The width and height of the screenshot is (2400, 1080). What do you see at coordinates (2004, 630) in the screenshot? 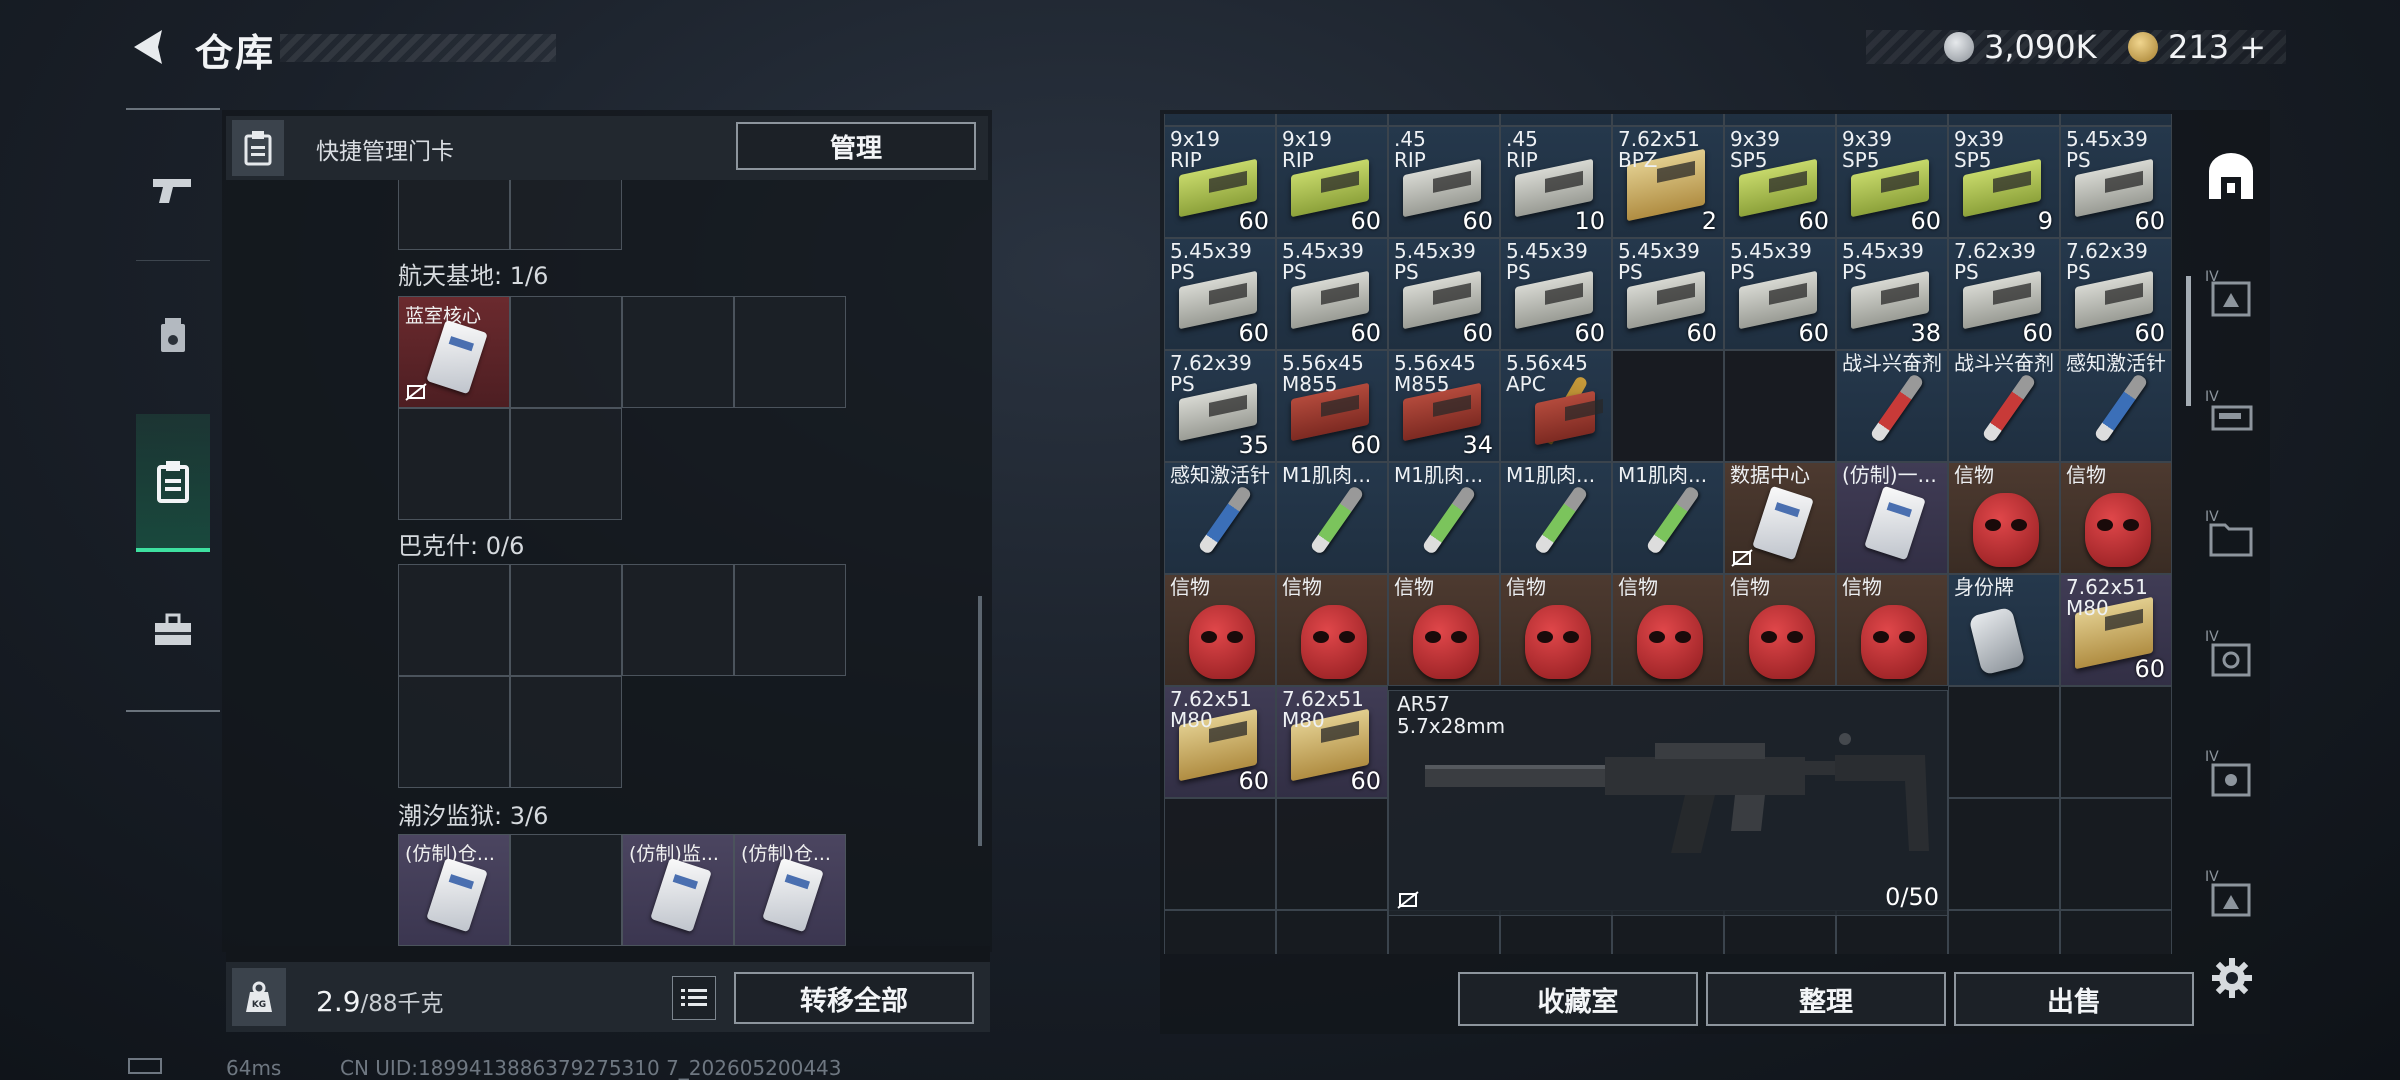
I see `inventory-item: 身份牌` at bounding box center [2004, 630].